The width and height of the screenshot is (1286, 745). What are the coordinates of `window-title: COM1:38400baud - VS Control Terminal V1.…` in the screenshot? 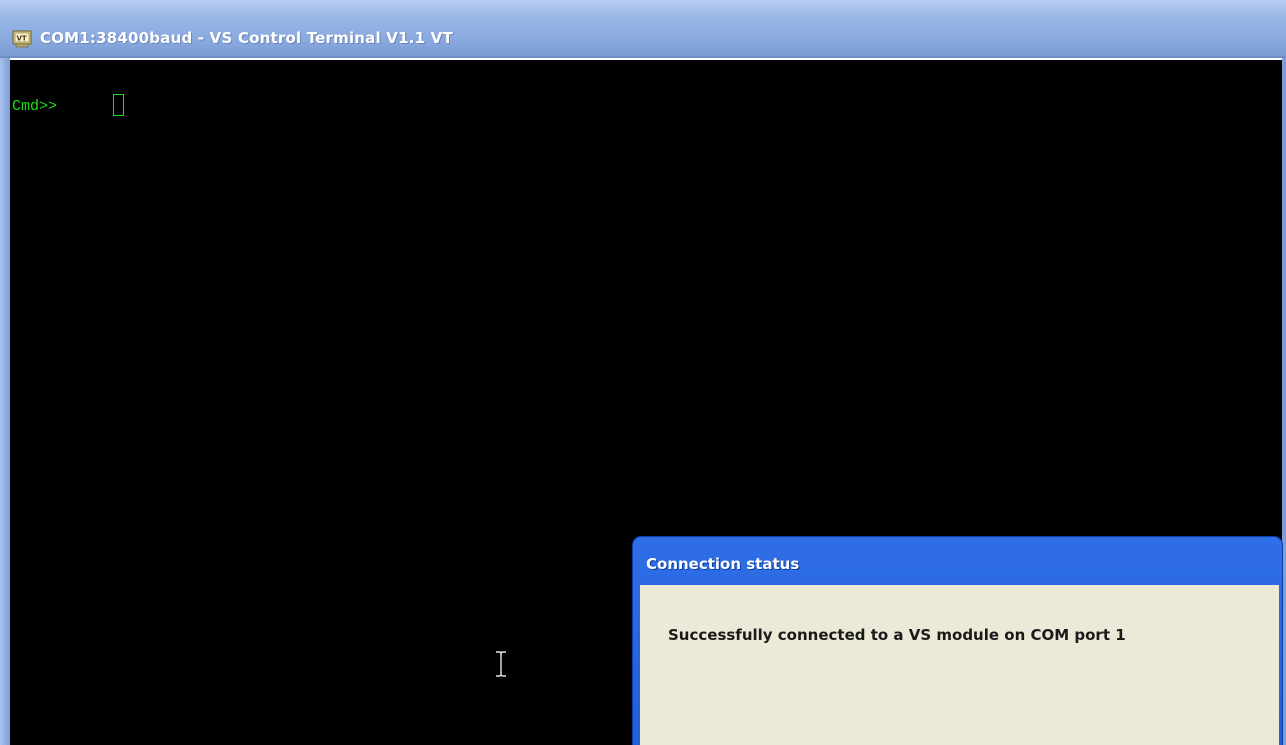 It's located at (246, 38).